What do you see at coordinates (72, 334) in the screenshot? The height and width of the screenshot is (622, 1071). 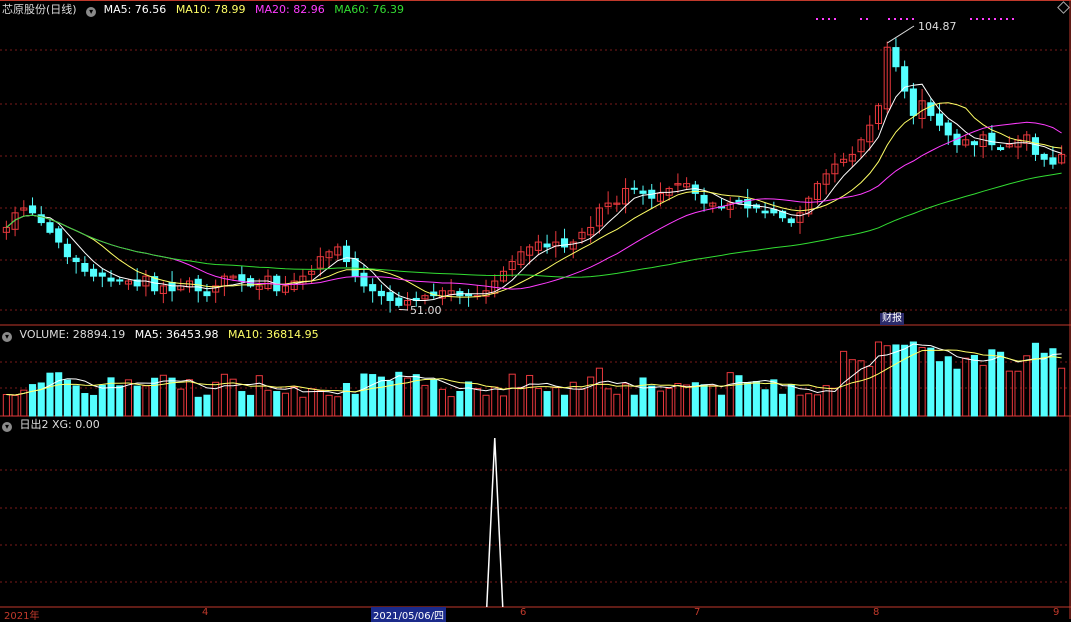 I see `volume-label: VOLUME: 28894.19` at bounding box center [72, 334].